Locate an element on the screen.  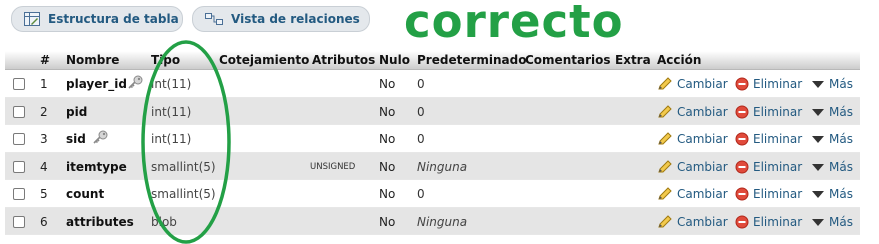
header-null: Nulo is located at coordinates (394, 60).